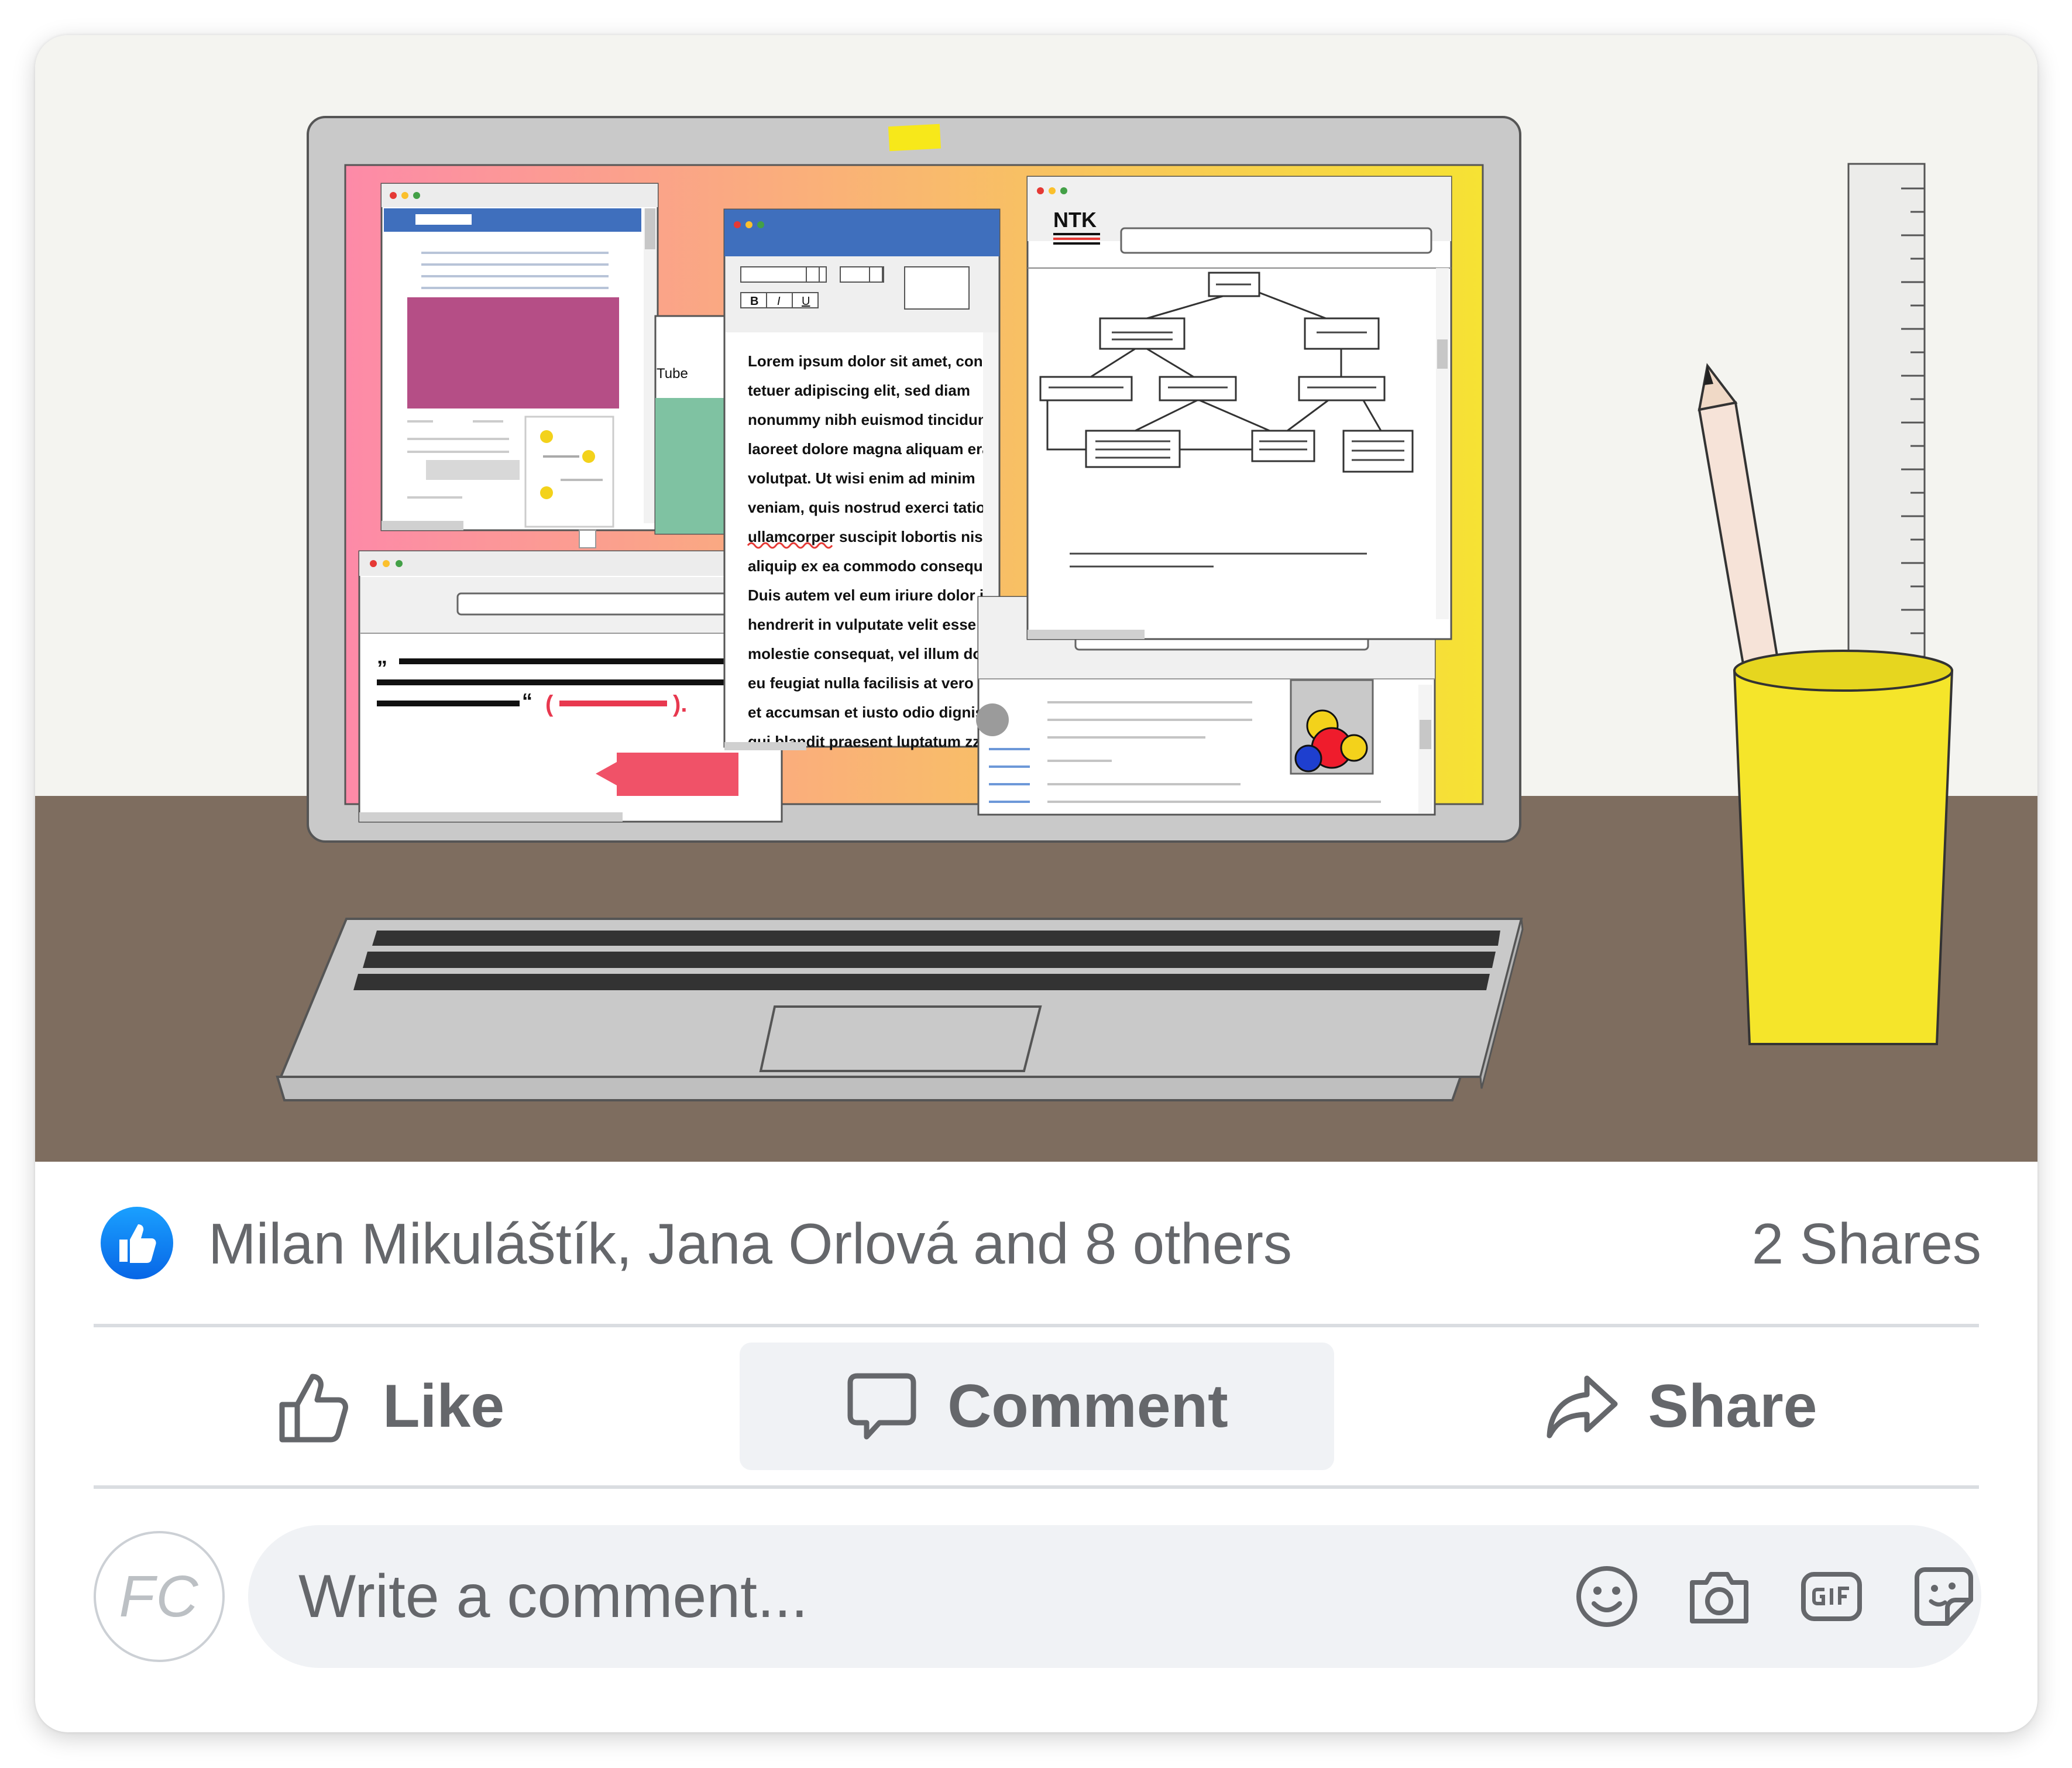  I want to click on doc-line: Duis autem vel eum iriure dolor in, so click(870, 595).